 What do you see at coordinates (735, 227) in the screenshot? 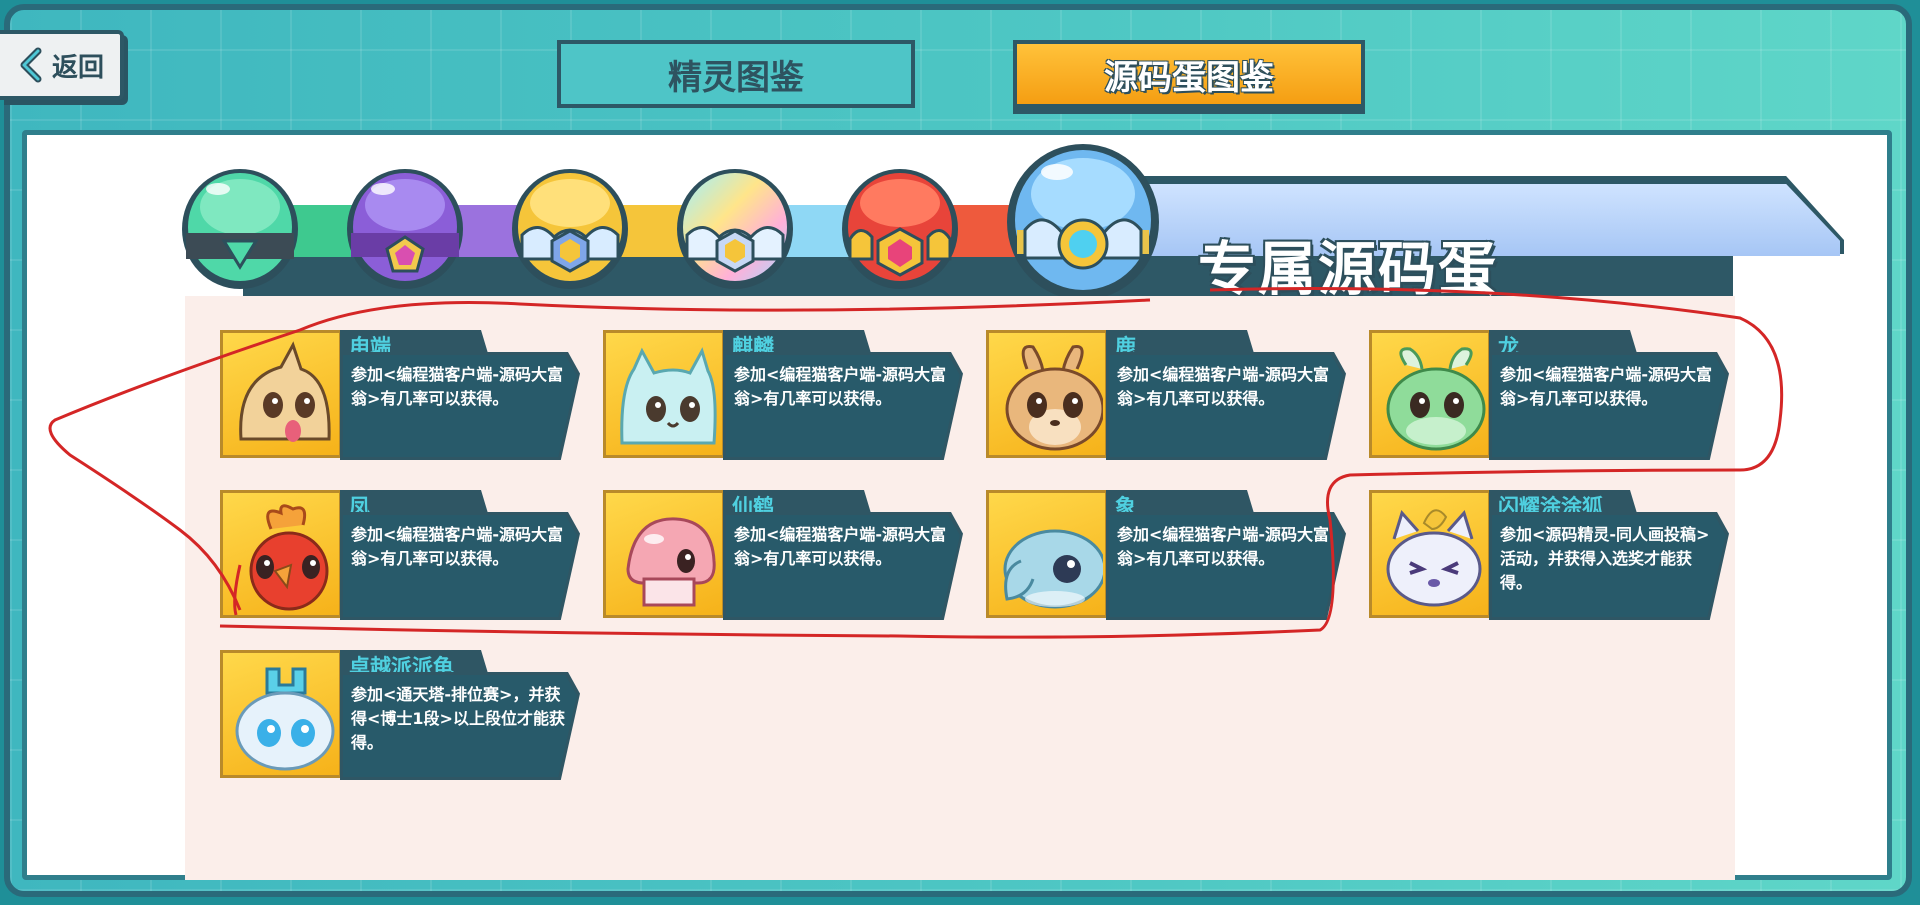
I see `rainbow-egg-icon` at bounding box center [735, 227].